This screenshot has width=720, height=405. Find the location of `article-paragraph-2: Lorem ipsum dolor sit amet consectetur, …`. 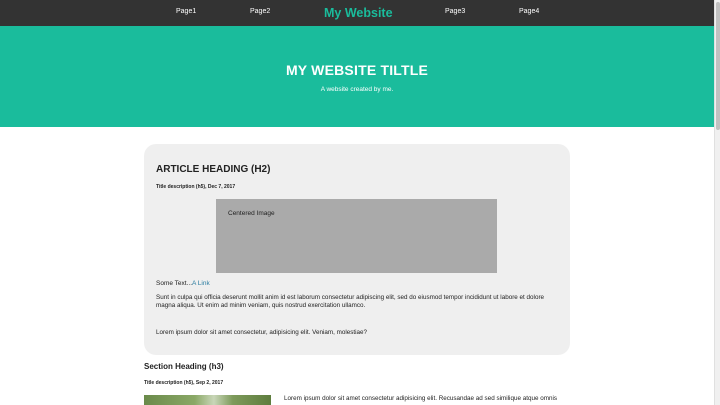

article-paragraph-2: Lorem ipsum dolor sit amet consectetur, … is located at coordinates (262, 332).